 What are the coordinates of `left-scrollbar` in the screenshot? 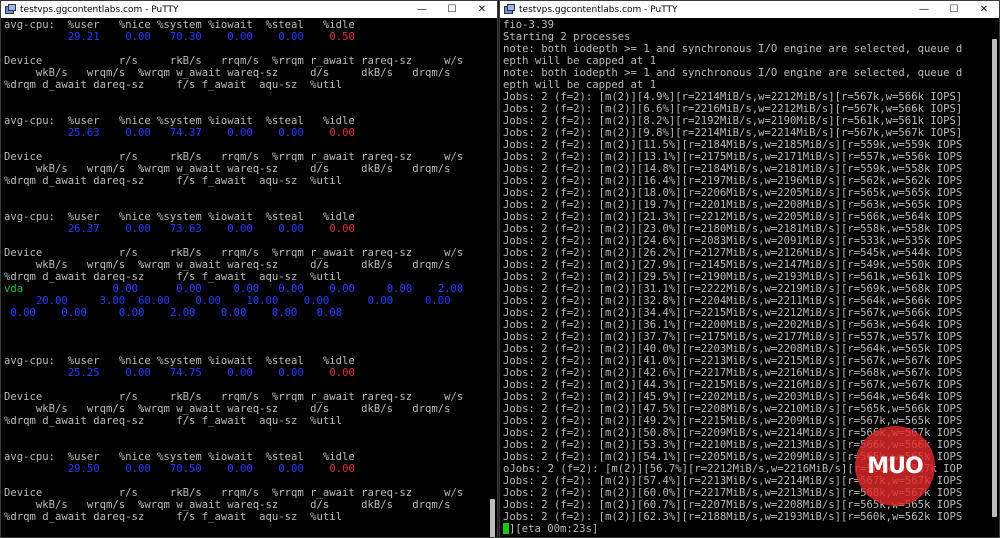 It's located at (492, 278).